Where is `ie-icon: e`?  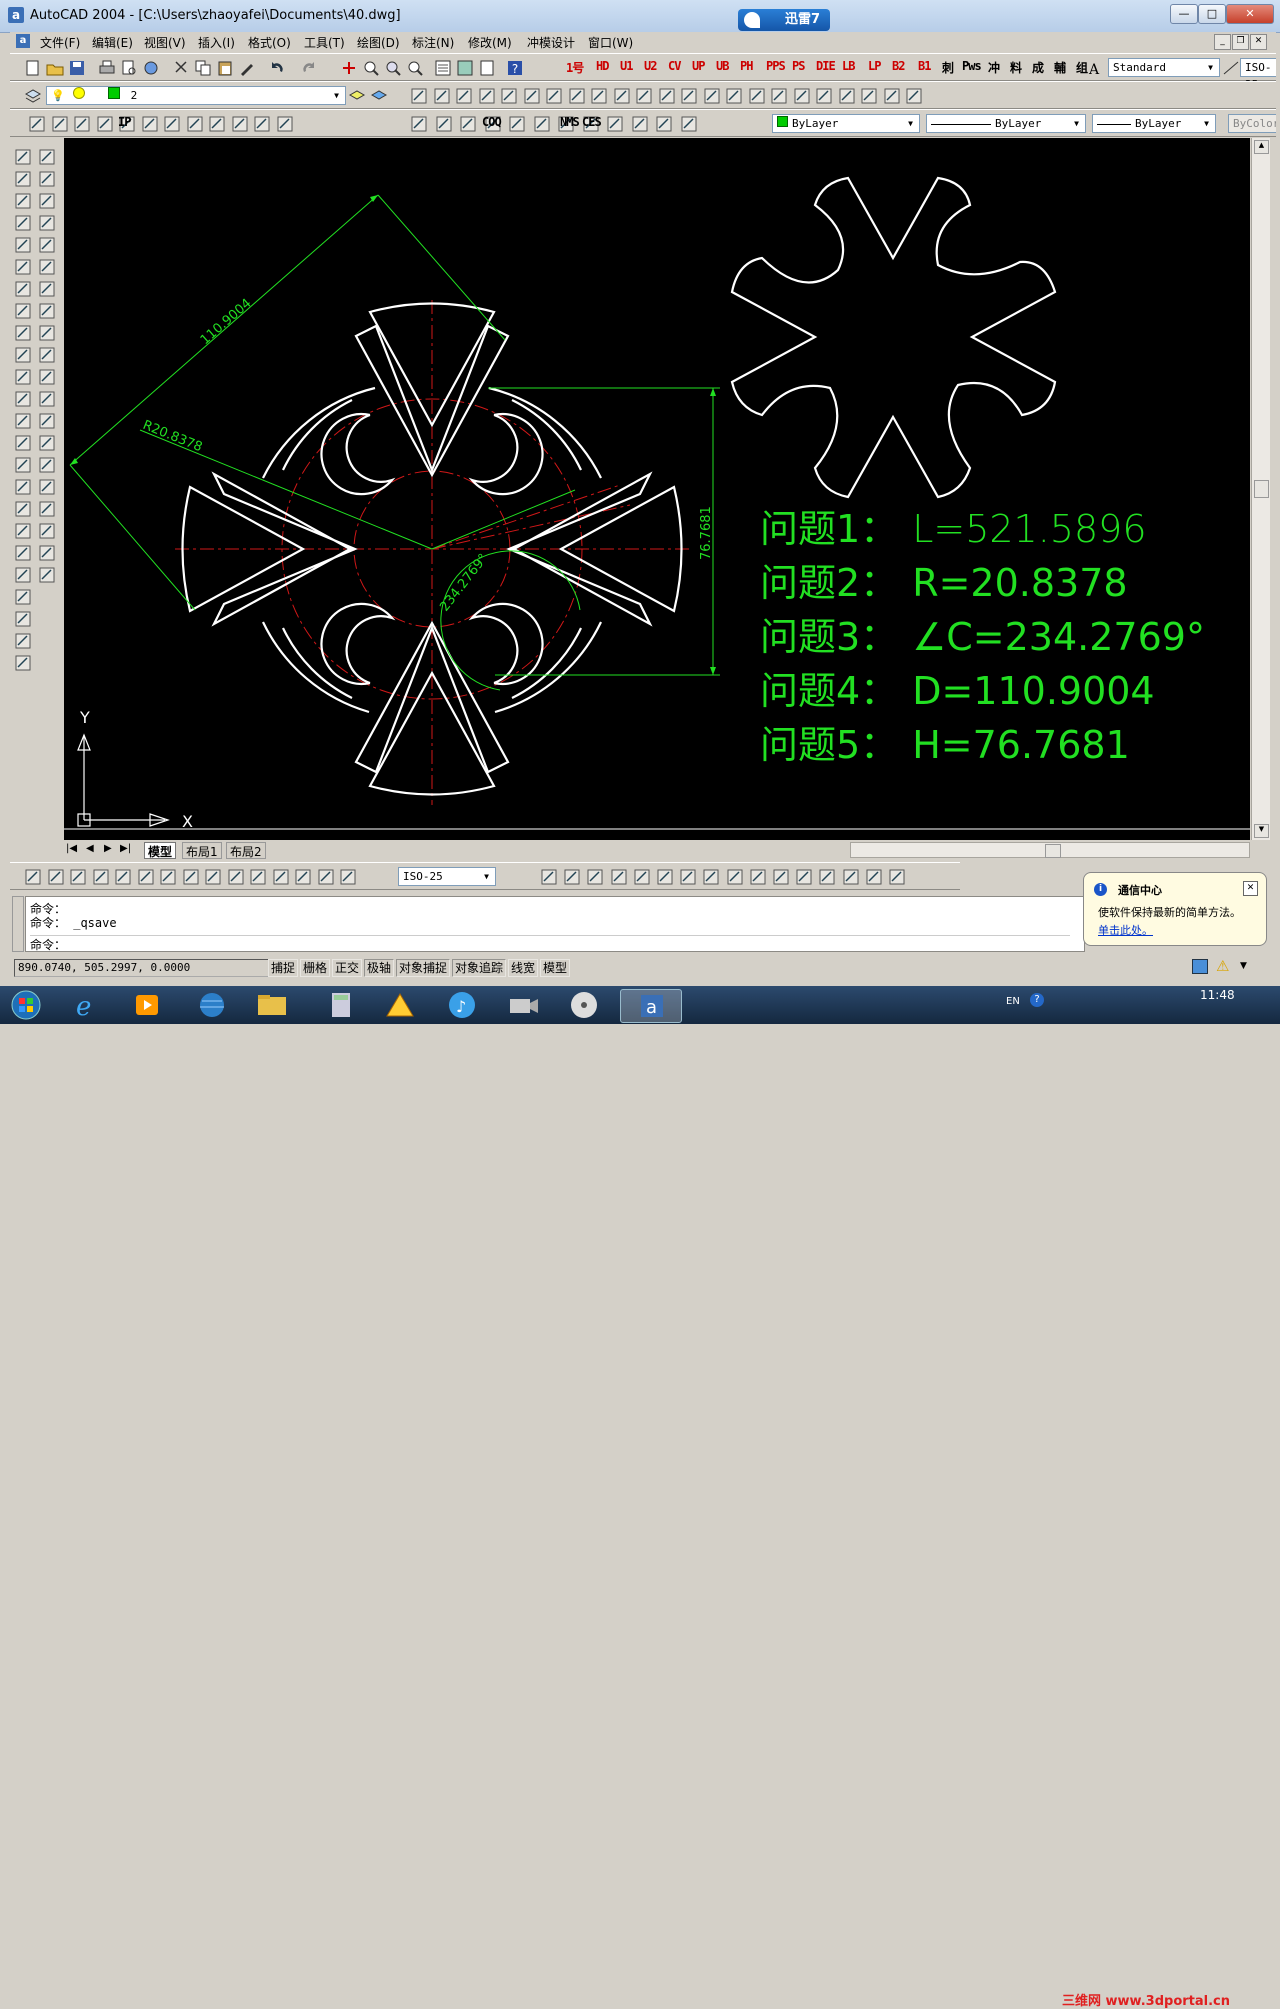
ie-icon: e is located at coordinates (88, 1005).